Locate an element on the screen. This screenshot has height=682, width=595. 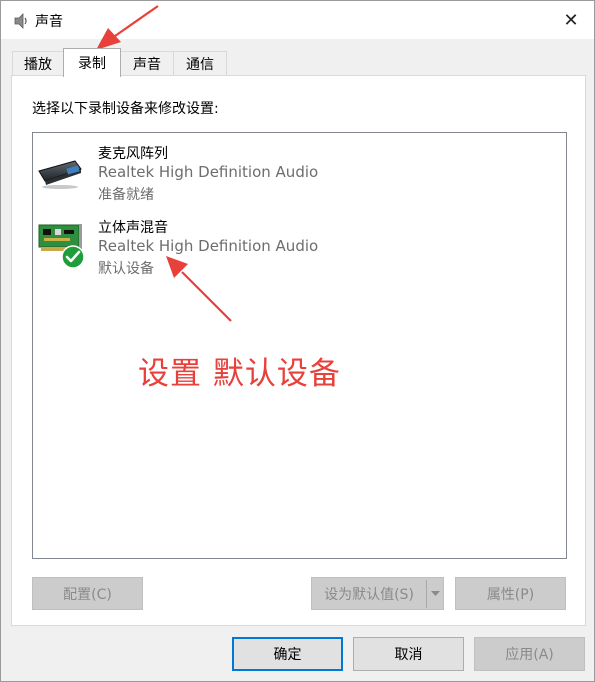
annotation-text: 设置 默认设备 is located at coordinates (239, 374).